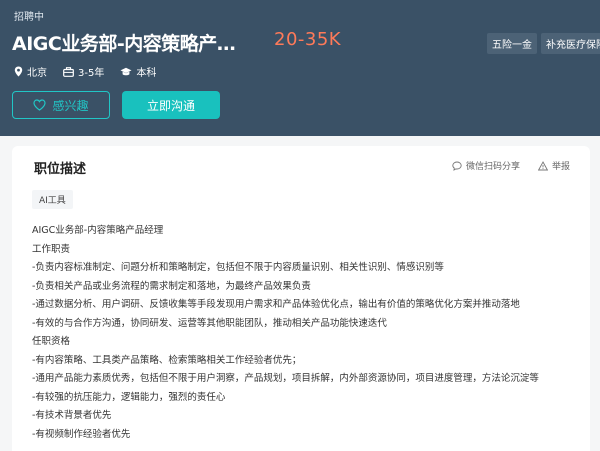 The height and width of the screenshot is (451, 600). I want to click on card-actions: 微信扫码分享 举报, so click(511, 165).